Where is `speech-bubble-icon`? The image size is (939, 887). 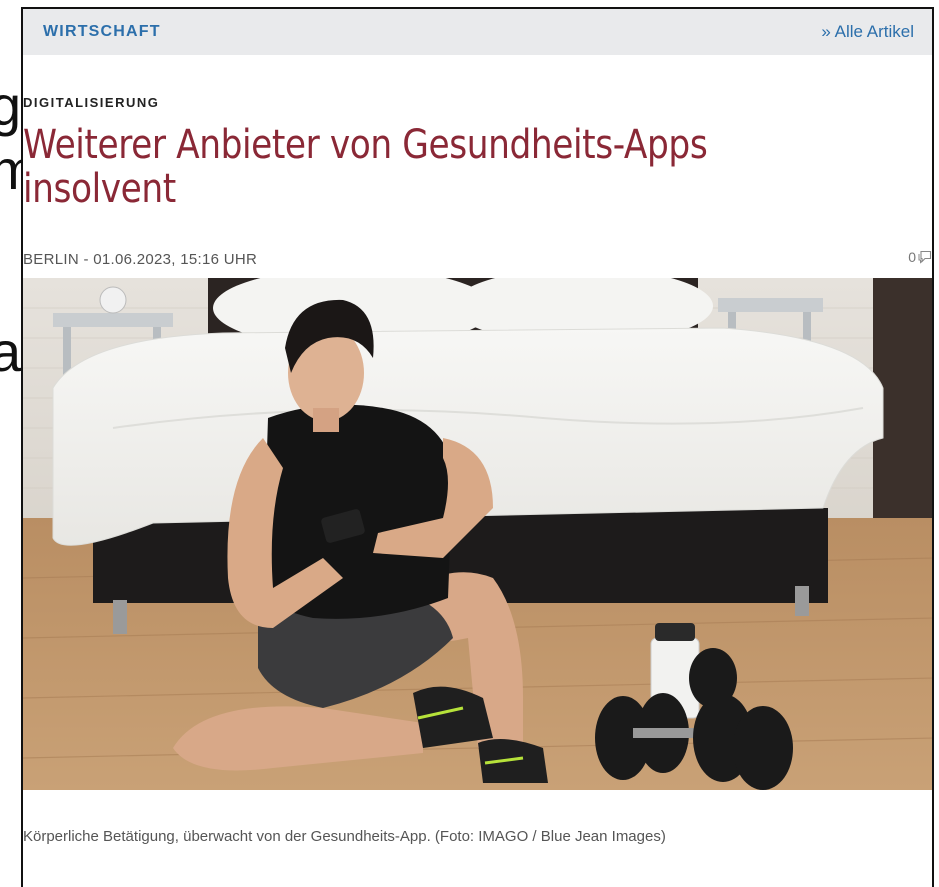
speech-bubble-icon is located at coordinates (925, 257).